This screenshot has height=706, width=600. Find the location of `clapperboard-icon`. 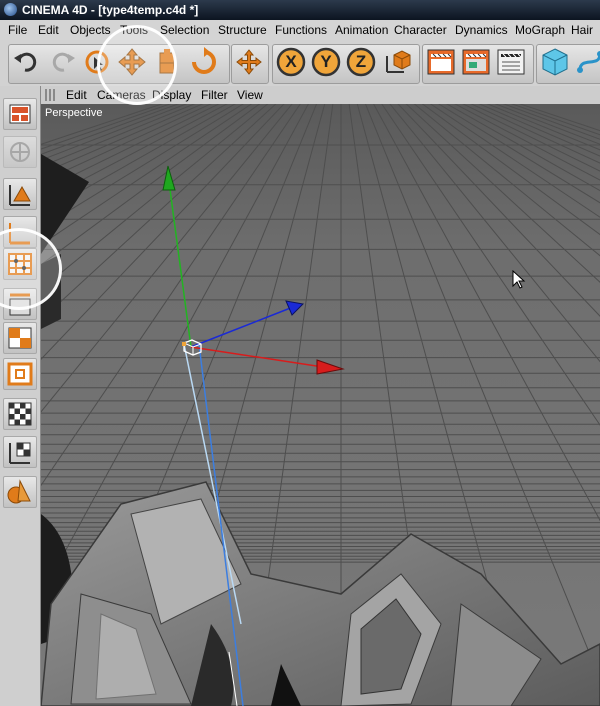

clapperboard-icon is located at coordinates (441, 62).